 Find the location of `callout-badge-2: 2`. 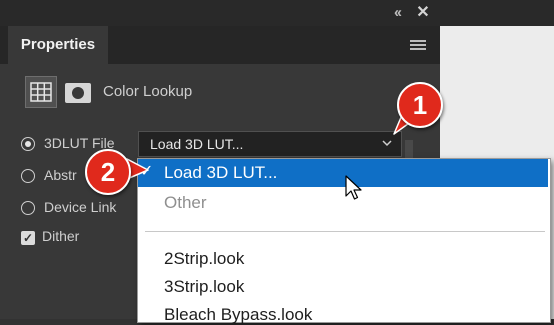

callout-badge-2: 2 is located at coordinates (108, 172).